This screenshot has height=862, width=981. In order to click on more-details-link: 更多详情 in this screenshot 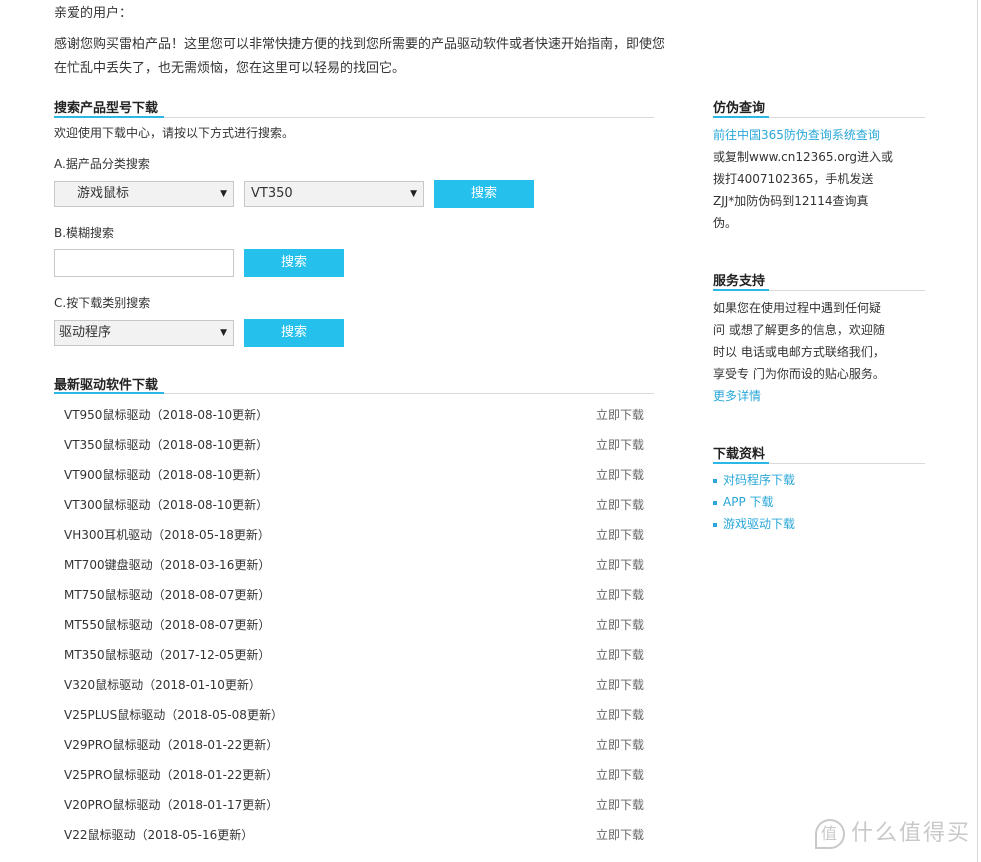, I will do `click(813, 396)`.